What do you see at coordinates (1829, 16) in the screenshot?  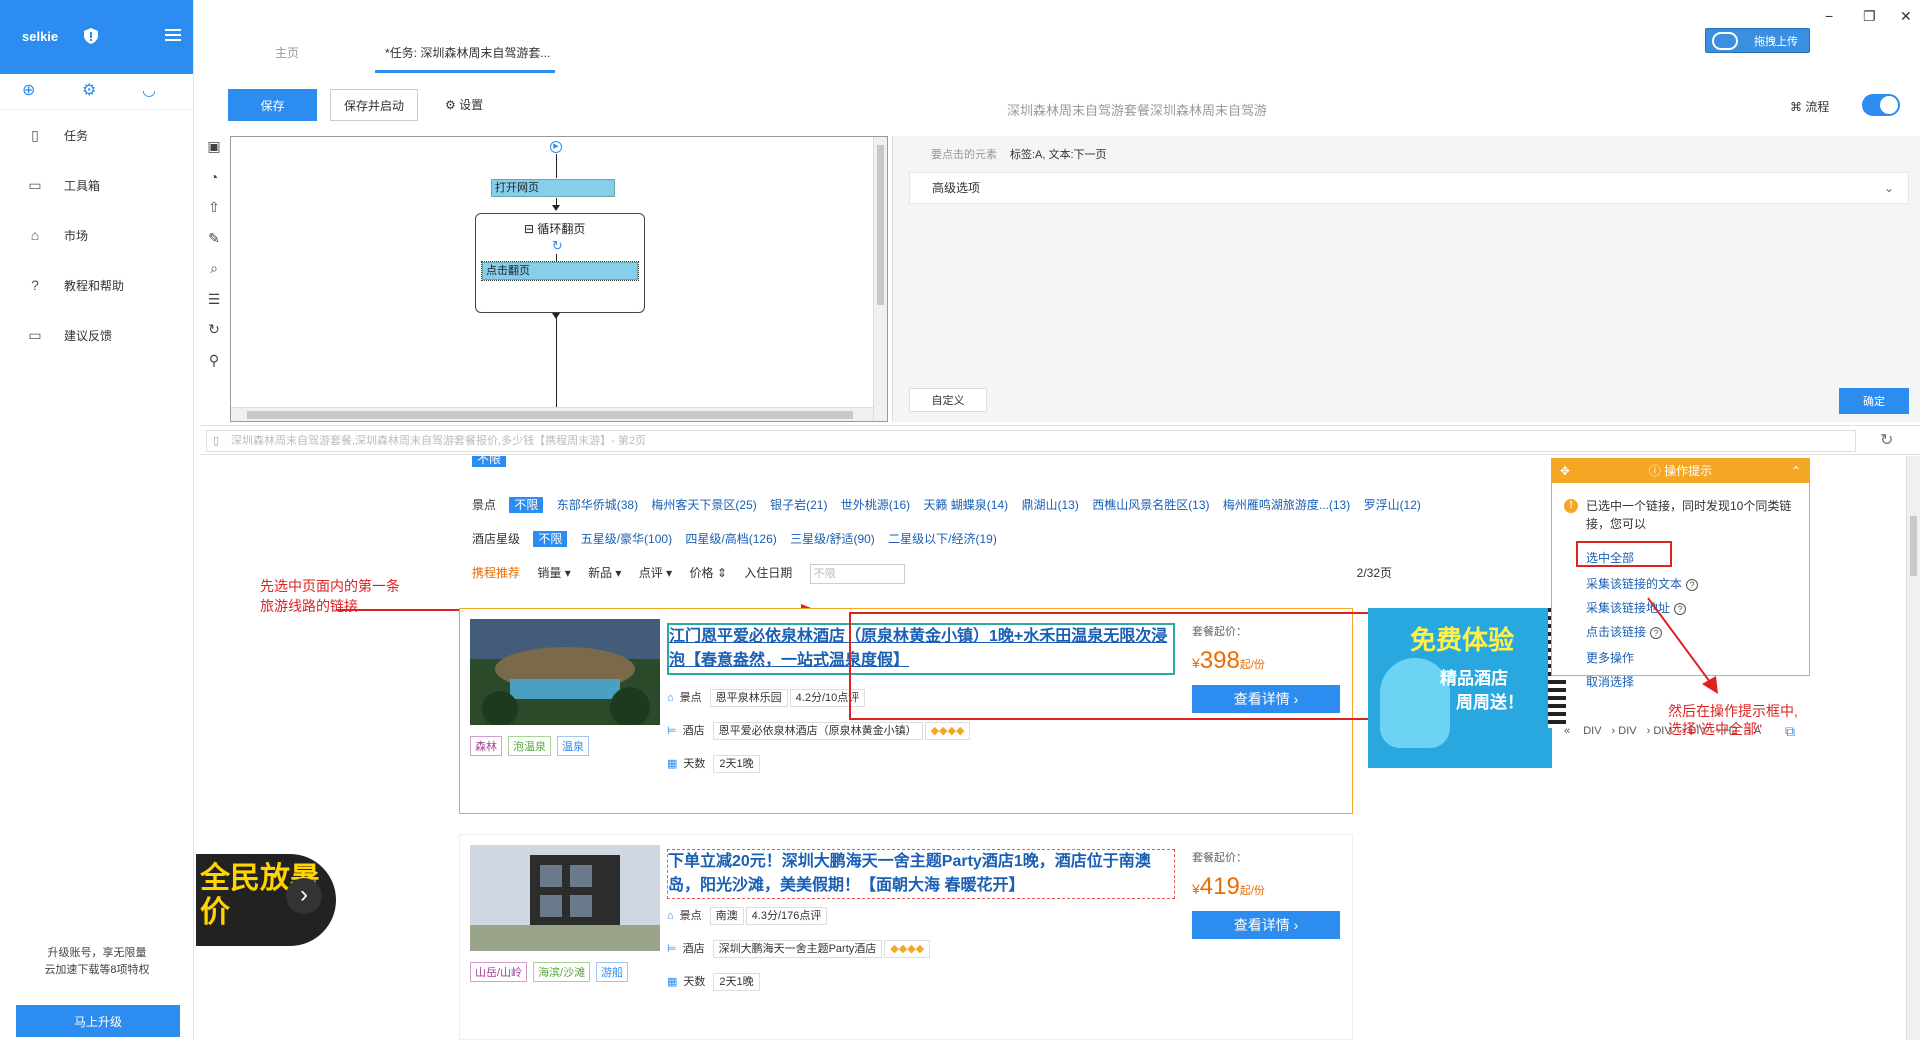 I see `minimize-icon: −` at bounding box center [1829, 16].